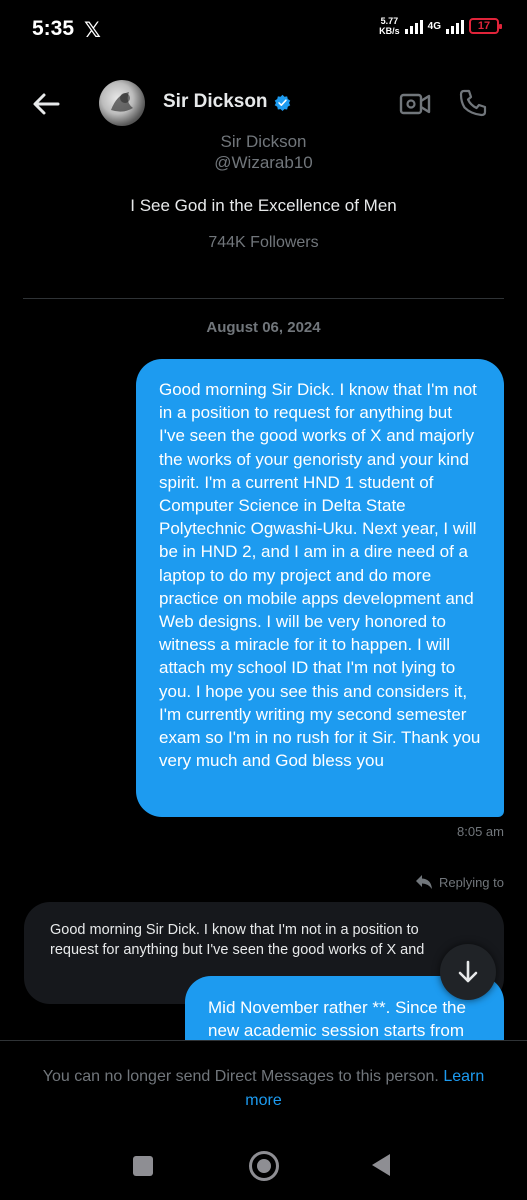  I want to click on back-triangle-icon, so click(381, 1165).